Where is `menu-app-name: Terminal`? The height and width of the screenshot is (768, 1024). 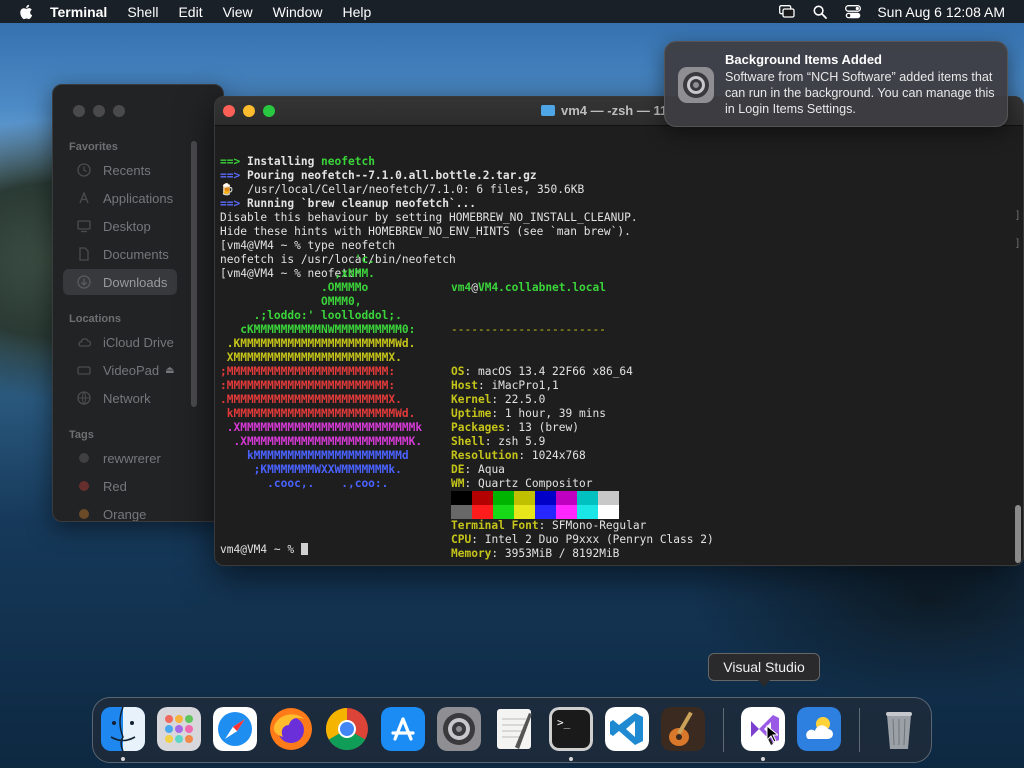
menu-app-name: Terminal is located at coordinates (78, 12).